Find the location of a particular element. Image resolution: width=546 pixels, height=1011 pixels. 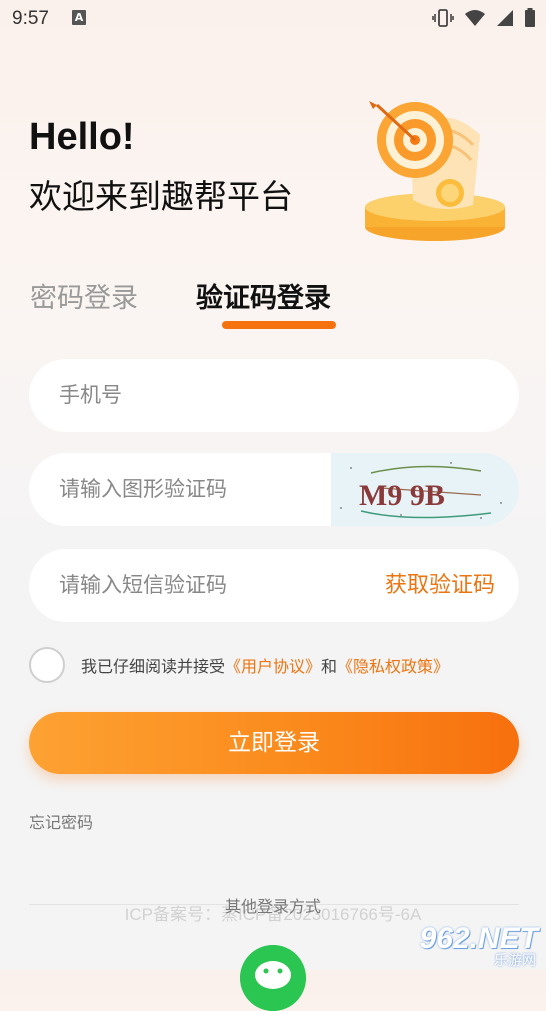

tab-sms-login: 验证码登录 is located at coordinates (263, 295).